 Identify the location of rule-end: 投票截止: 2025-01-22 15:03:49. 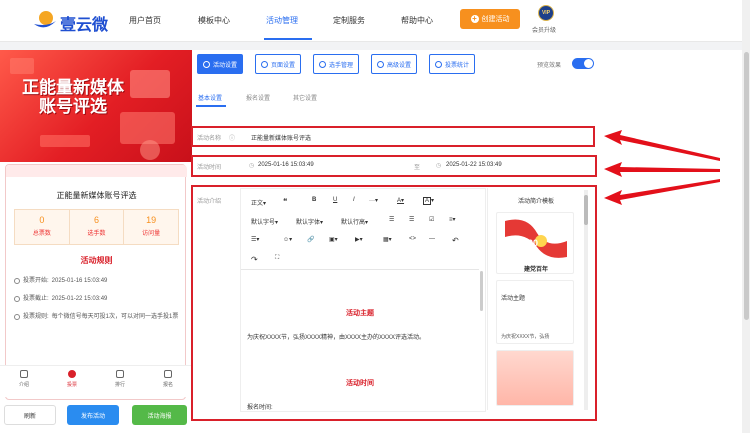
(96, 299).